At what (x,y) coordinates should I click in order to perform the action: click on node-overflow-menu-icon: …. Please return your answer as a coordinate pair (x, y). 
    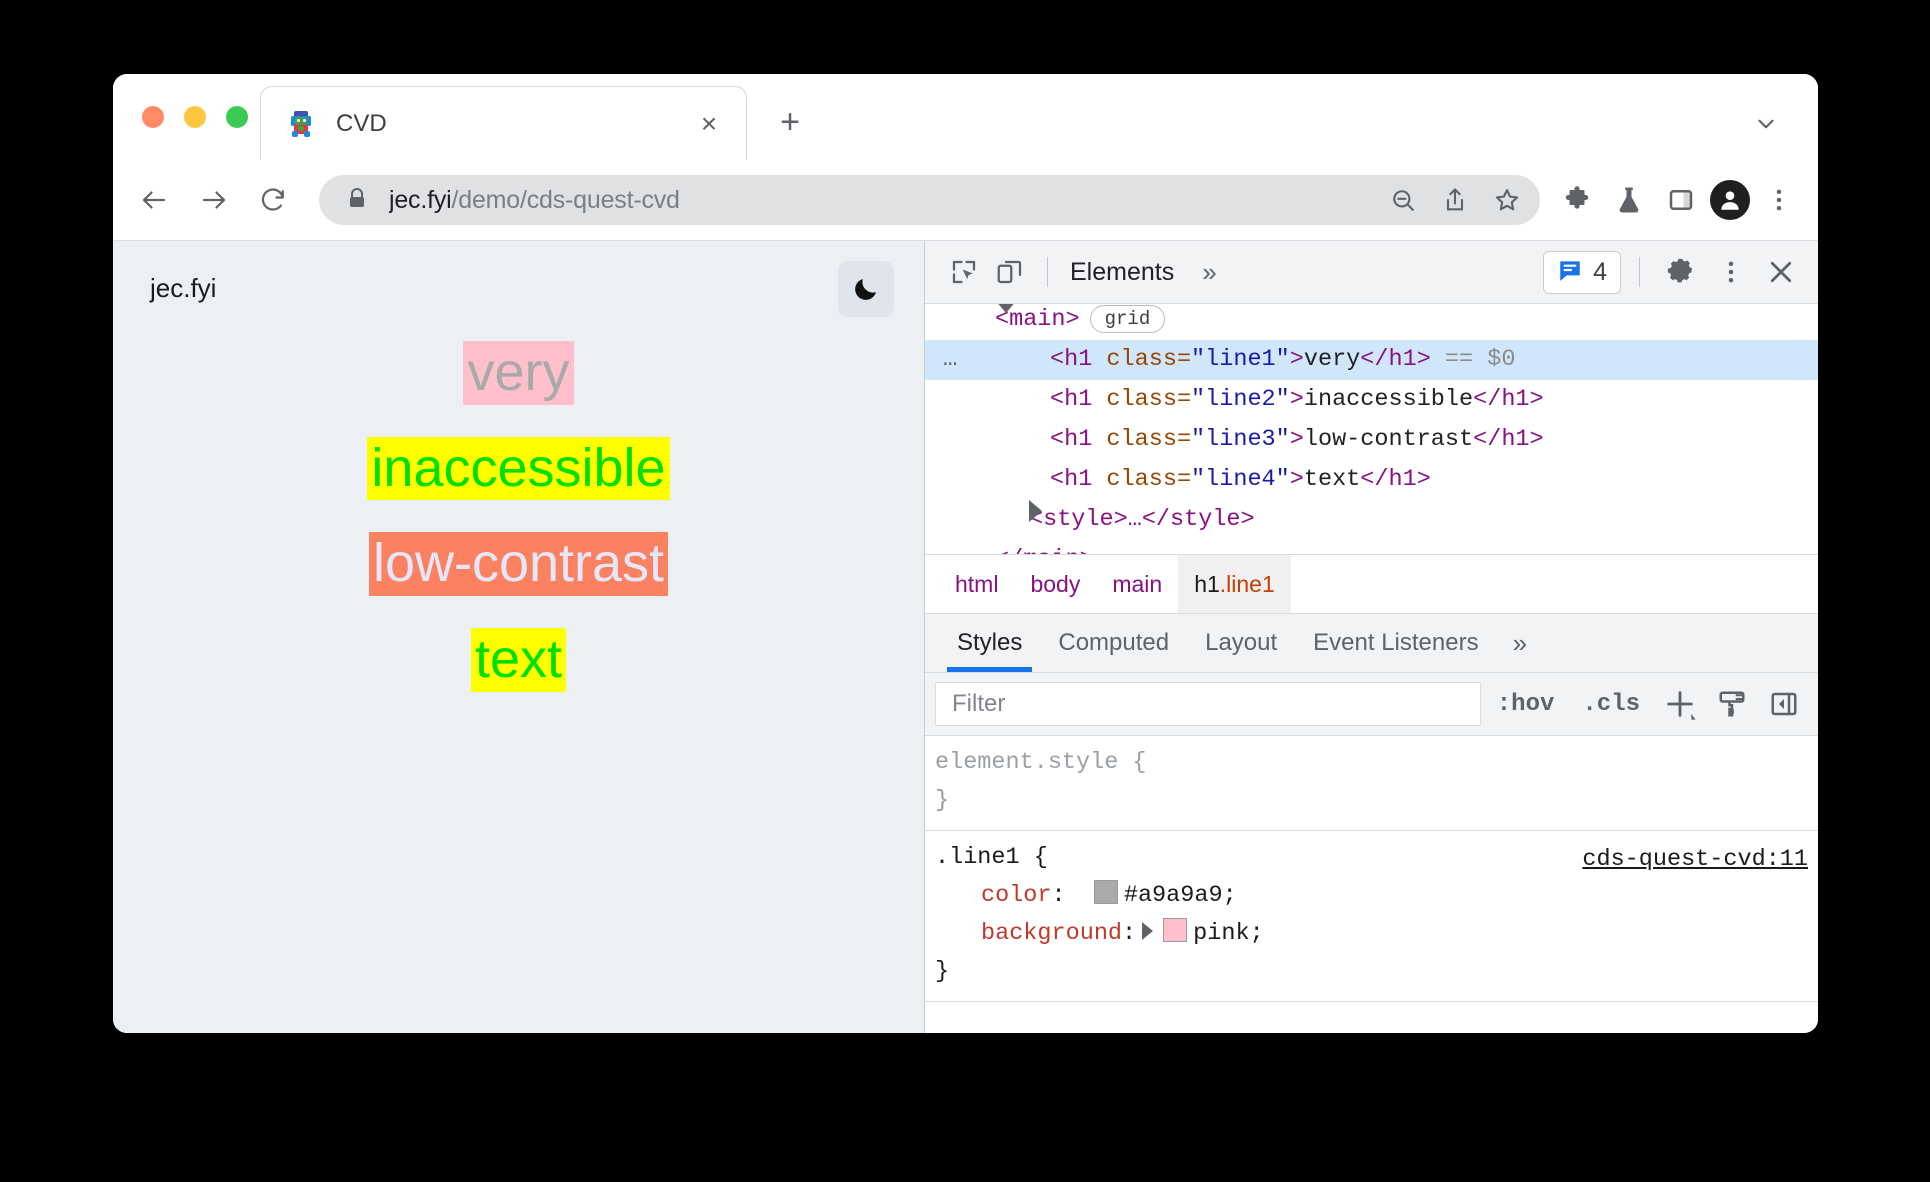
    Looking at the image, I should click on (951, 360).